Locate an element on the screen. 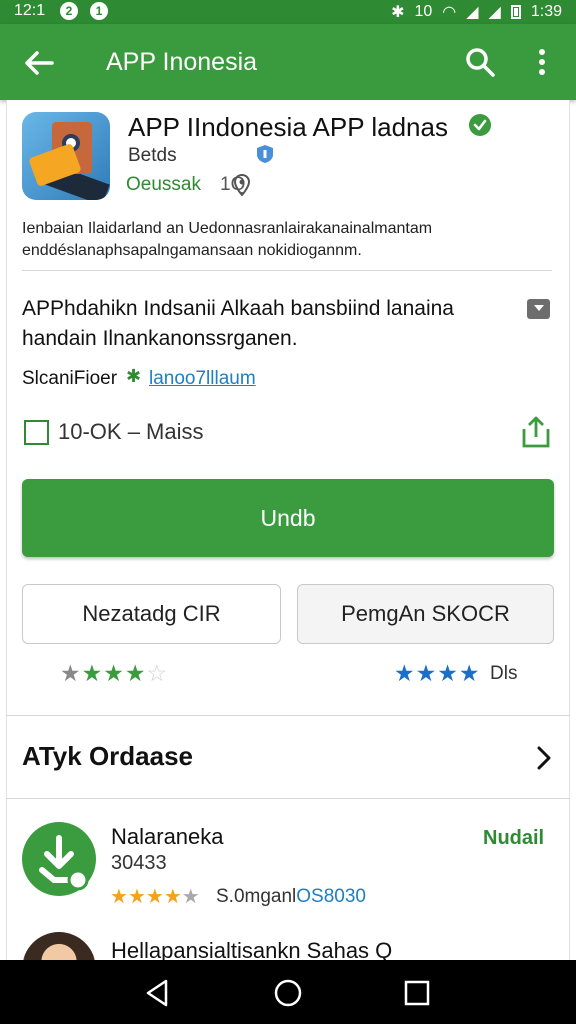 The height and width of the screenshot is (1024, 576). notification-badge-2: 1 is located at coordinates (99, 11).